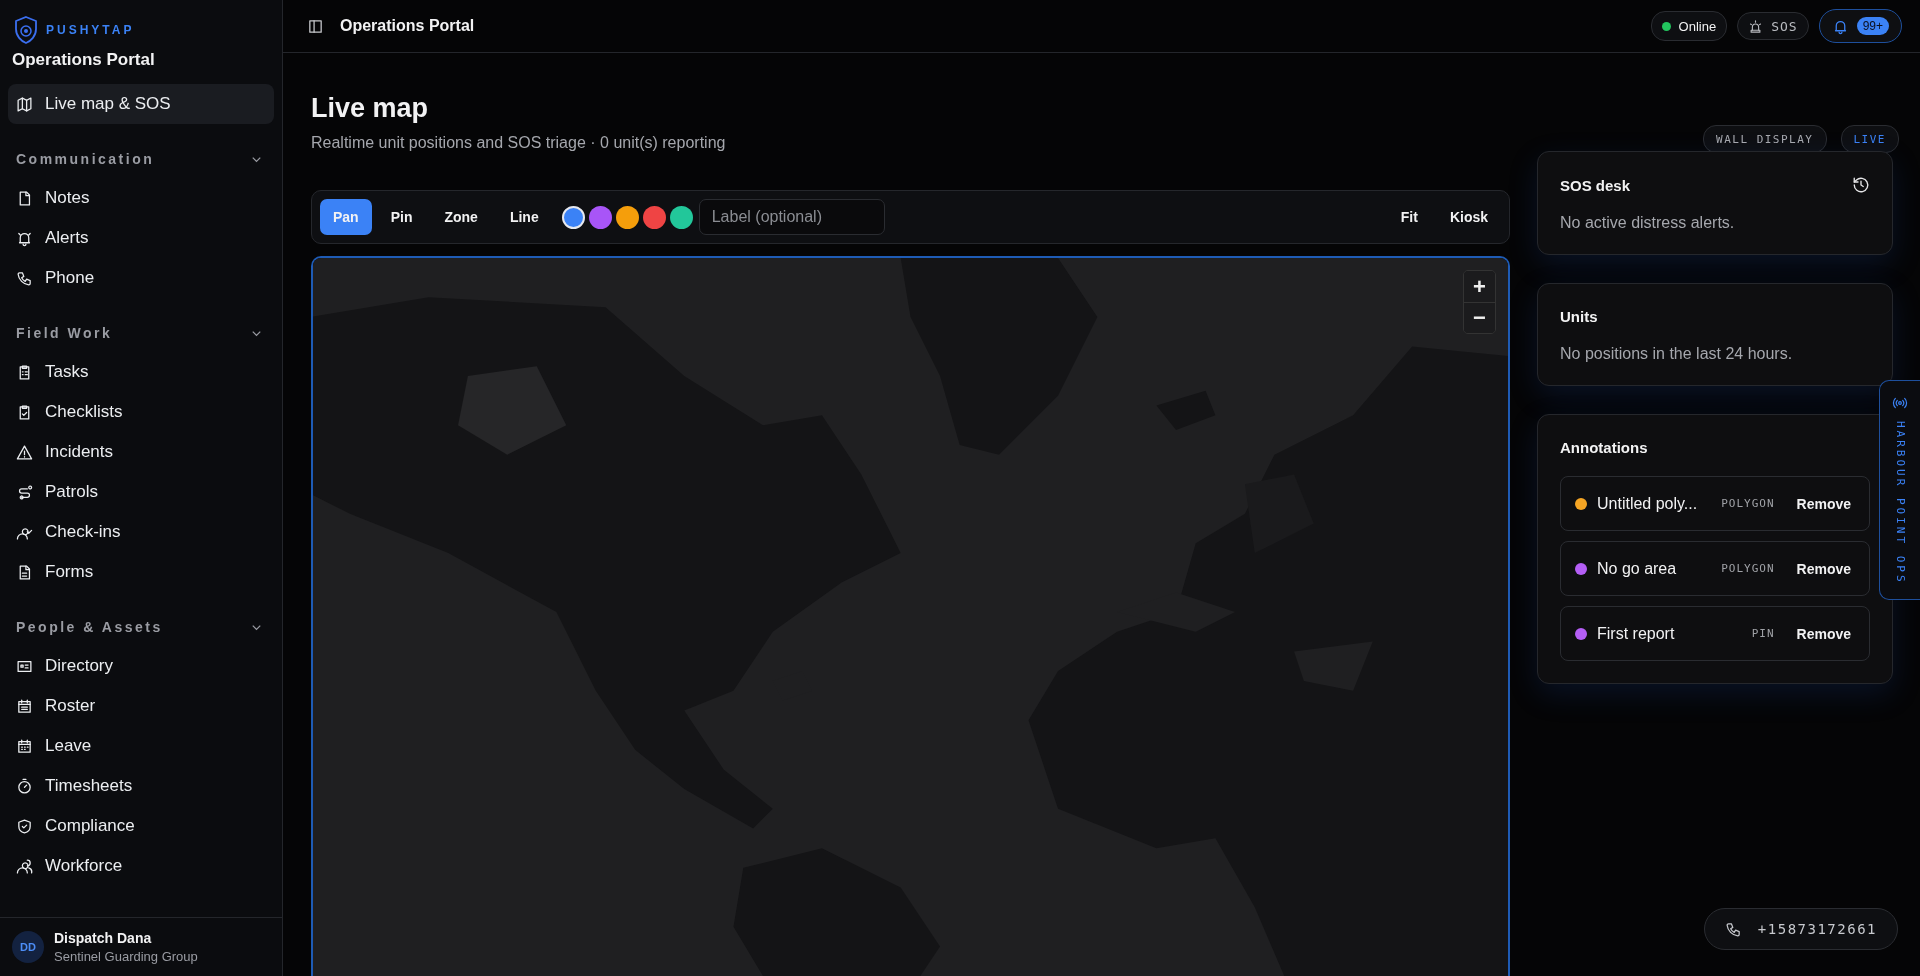  I want to click on toolbar-action-button: Fit, so click(1409, 217).